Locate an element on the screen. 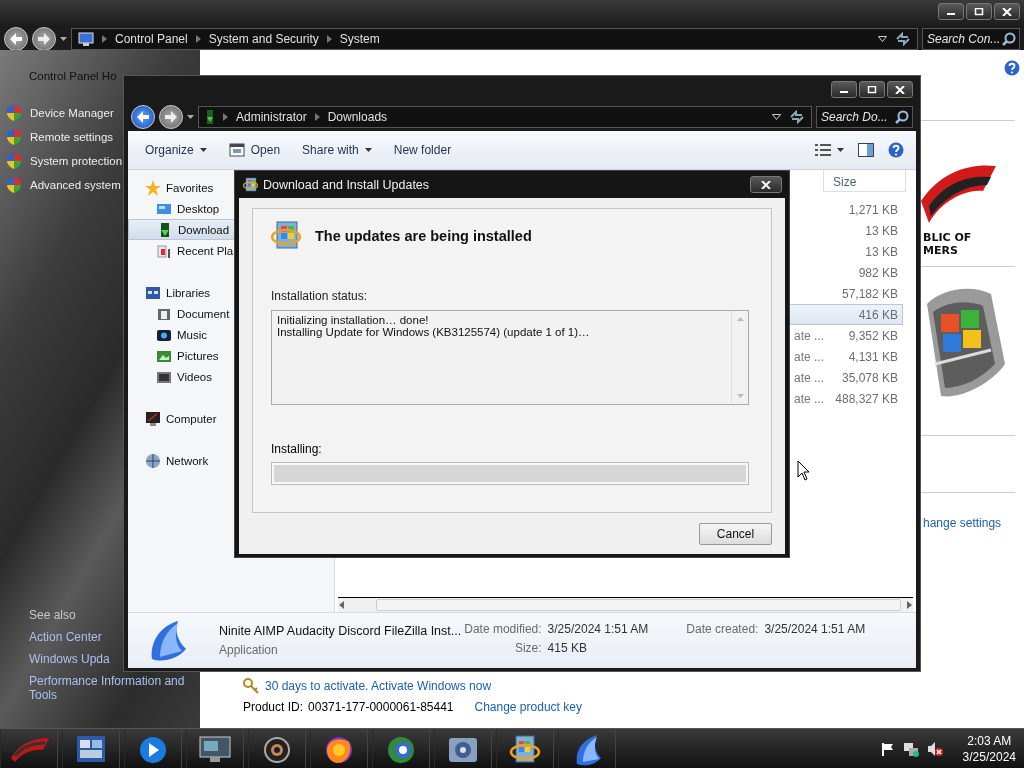 This screenshot has width=1024, height=768. breadcrumb: System is located at coordinates (359, 39).